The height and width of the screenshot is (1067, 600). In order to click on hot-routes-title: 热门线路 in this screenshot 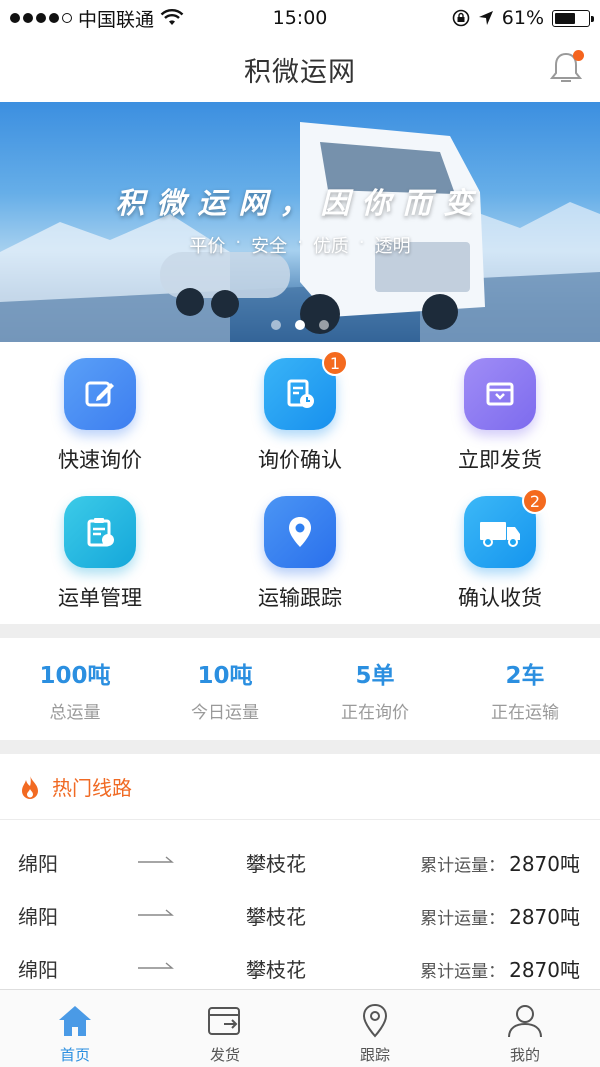, I will do `click(92, 788)`.